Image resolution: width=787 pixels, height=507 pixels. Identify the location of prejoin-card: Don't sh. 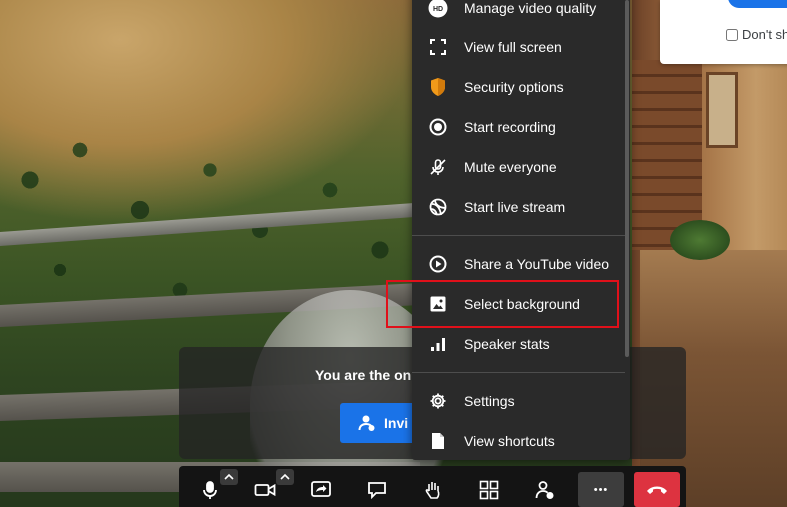
(723, 32).